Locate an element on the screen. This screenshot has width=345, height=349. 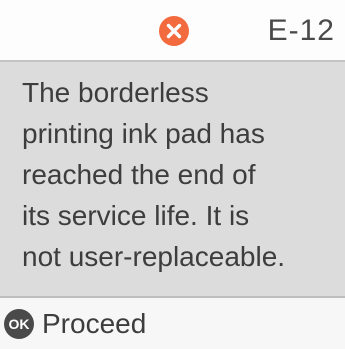
error-code: E-12 is located at coordinates (301, 30).